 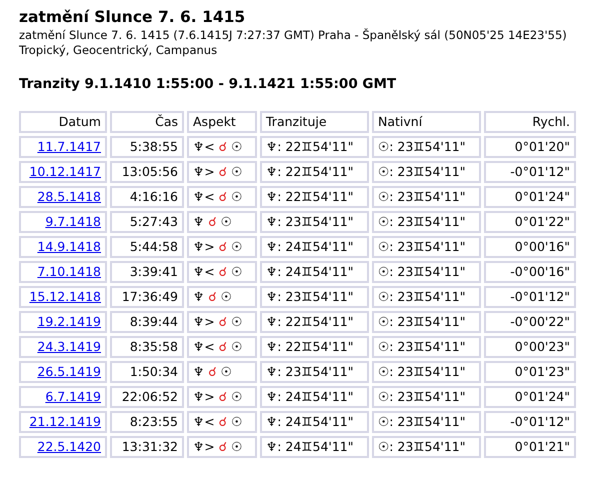 I want to click on column-header: Nativní, so click(x=426, y=122).